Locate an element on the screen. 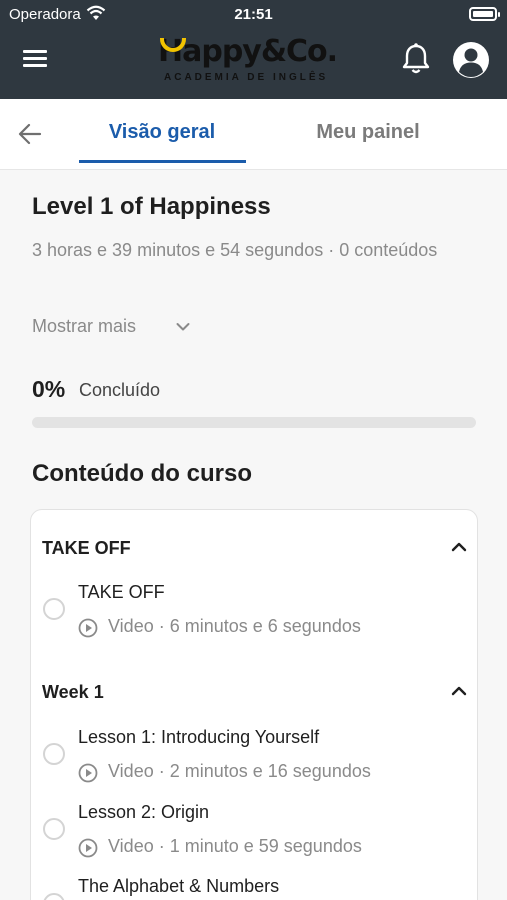 This screenshot has width=507, height=900. chevron-down-icon is located at coordinates (183, 327).